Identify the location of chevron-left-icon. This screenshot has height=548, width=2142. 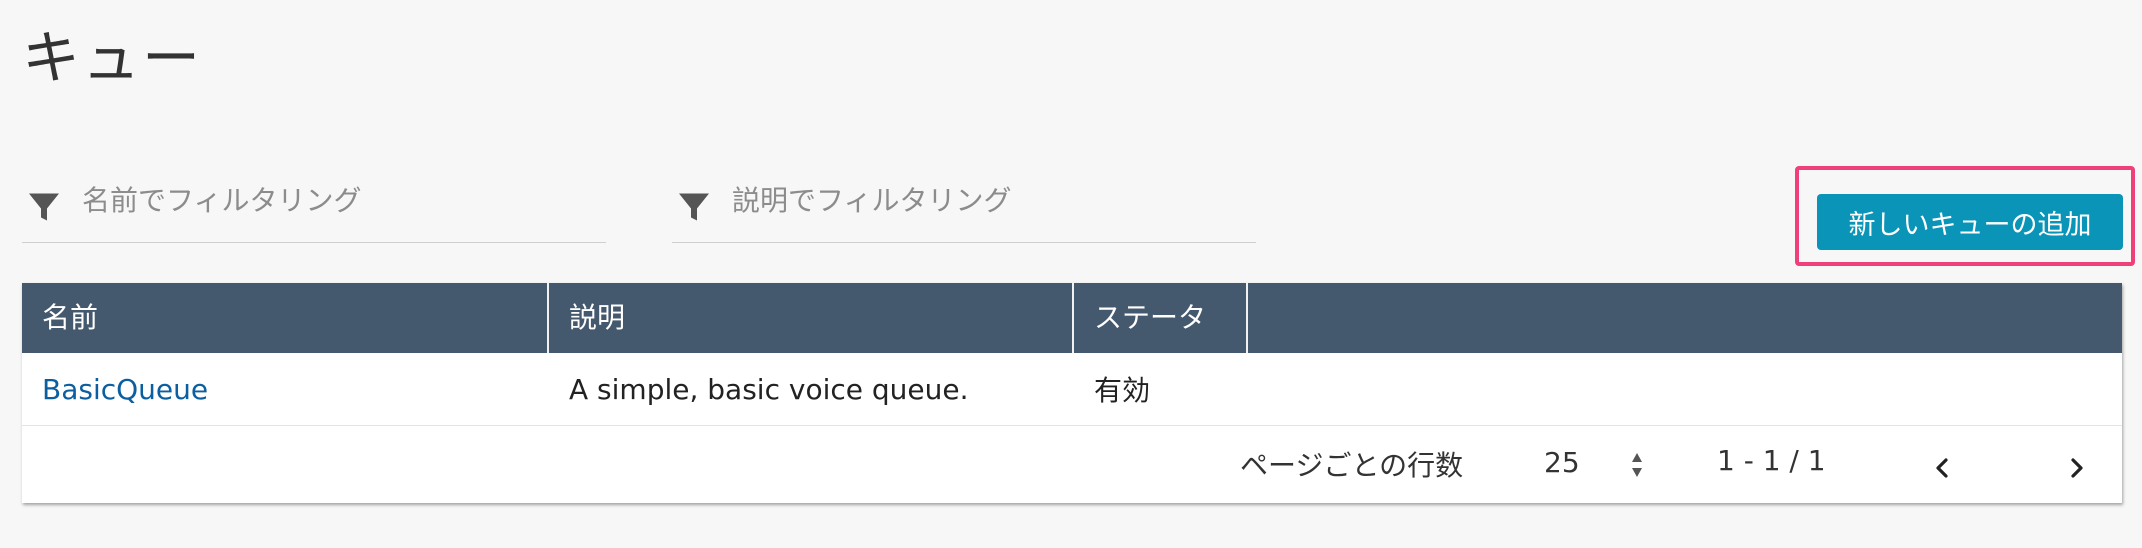
(1942, 468).